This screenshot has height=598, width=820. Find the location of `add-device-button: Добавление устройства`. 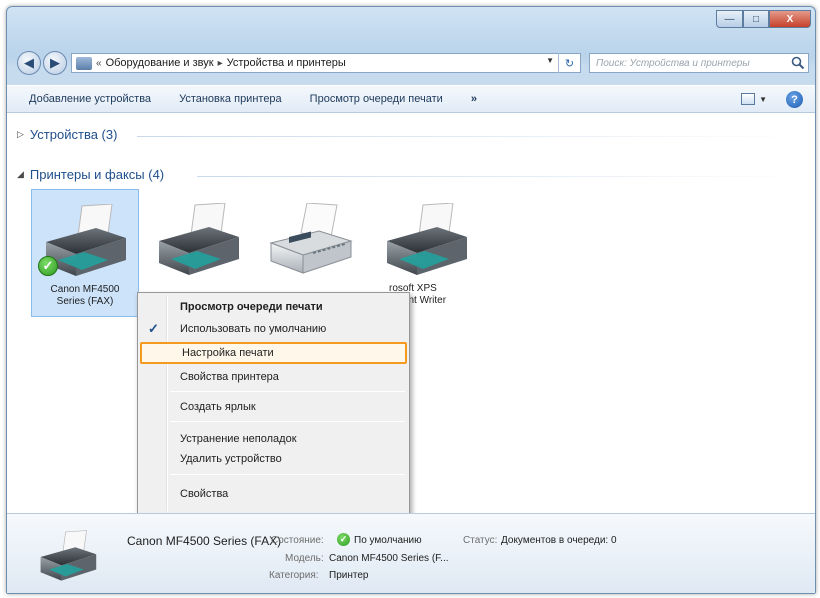

add-device-button: Добавление устройства is located at coordinates (90, 99).